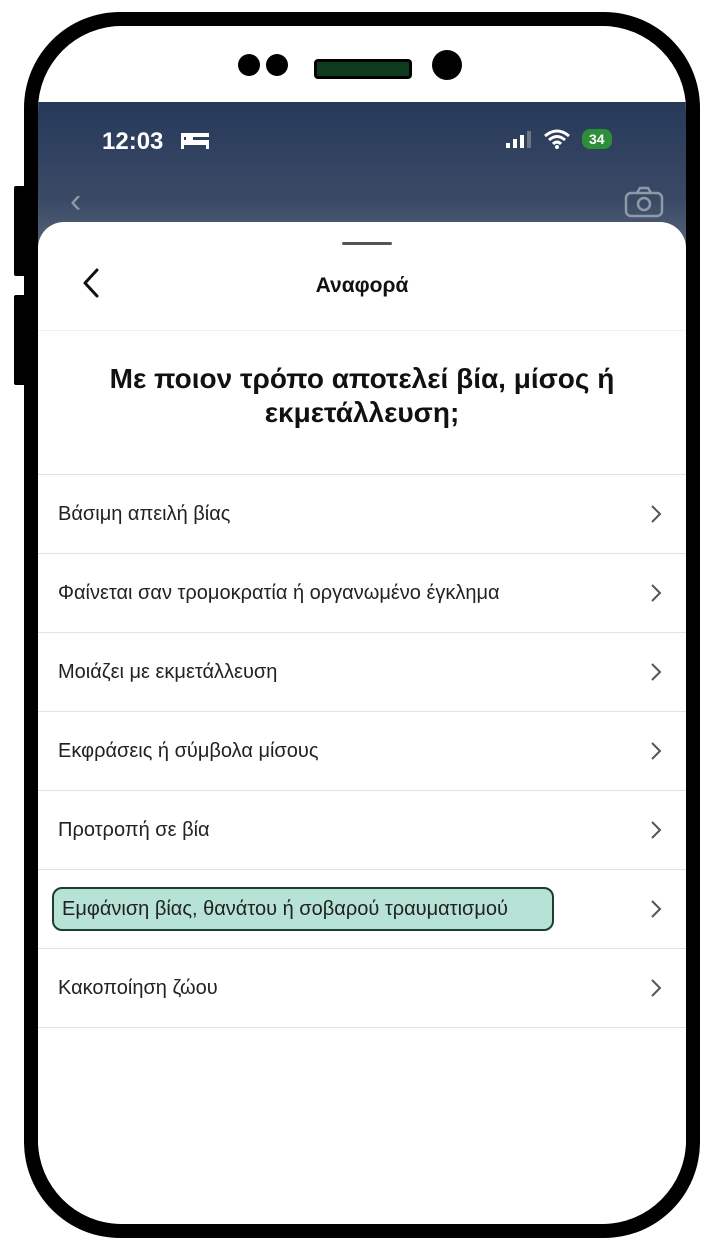  I want to click on background-back-icon: ‹, so click(76, 201).